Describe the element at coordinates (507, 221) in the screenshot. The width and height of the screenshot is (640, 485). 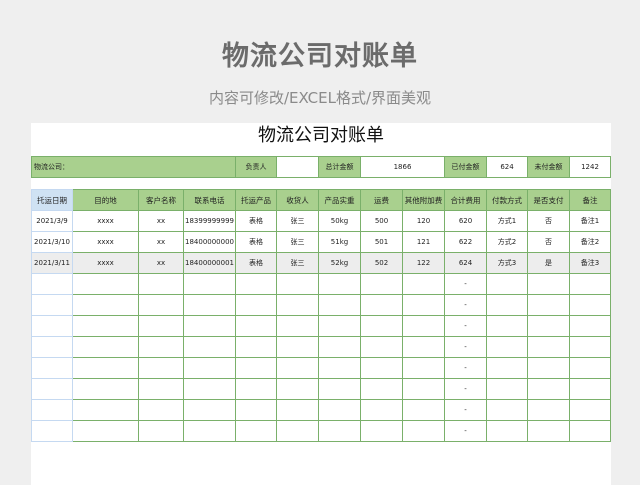
I see `cell-payment-method: 方式1` at that location.